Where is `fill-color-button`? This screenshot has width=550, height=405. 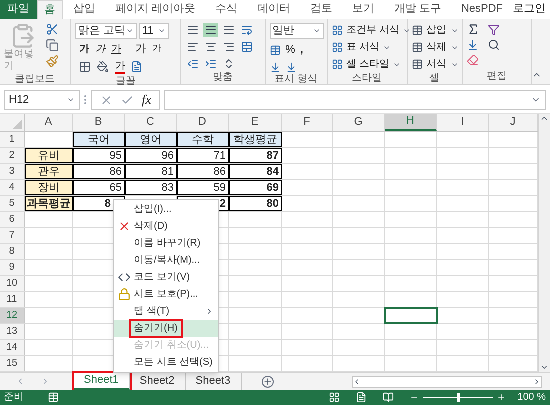 fill-color-button is located at coordinates (103, 67).